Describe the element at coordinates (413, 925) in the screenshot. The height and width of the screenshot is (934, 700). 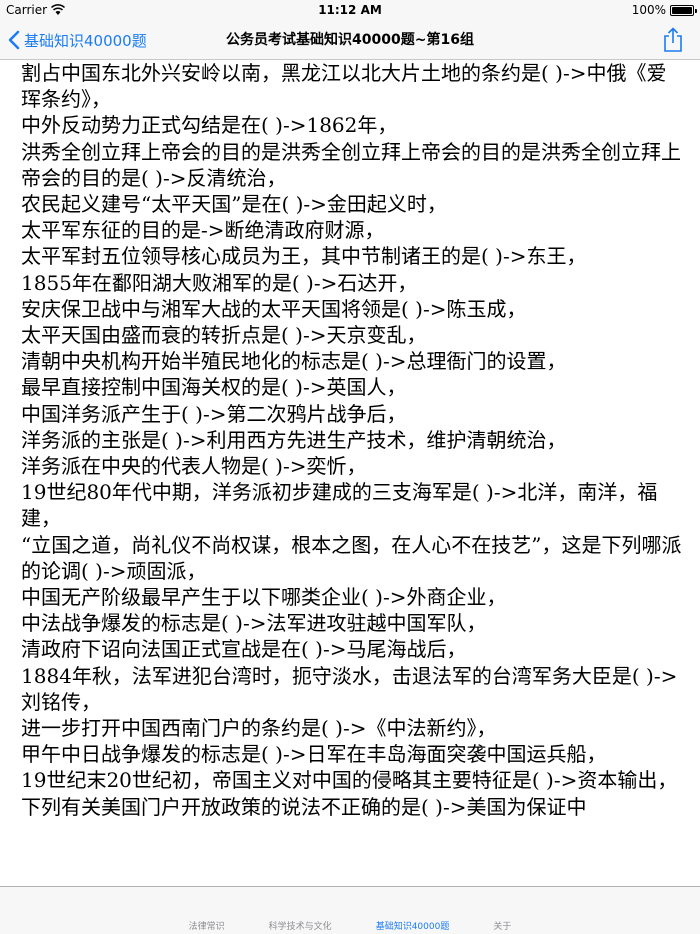
I see `tab-basic-knowledge: 基础知识40000题` at that location.